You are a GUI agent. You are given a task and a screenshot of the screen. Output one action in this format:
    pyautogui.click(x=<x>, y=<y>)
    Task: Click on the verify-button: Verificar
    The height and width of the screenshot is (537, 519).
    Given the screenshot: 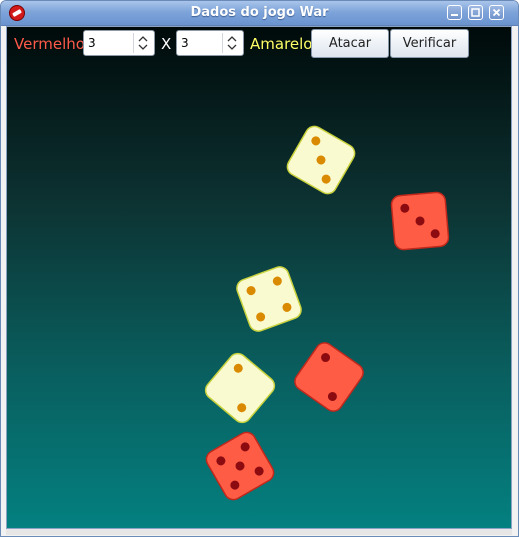 What is the action you would take?
    pyautogui.click(x=429, y=43)
    